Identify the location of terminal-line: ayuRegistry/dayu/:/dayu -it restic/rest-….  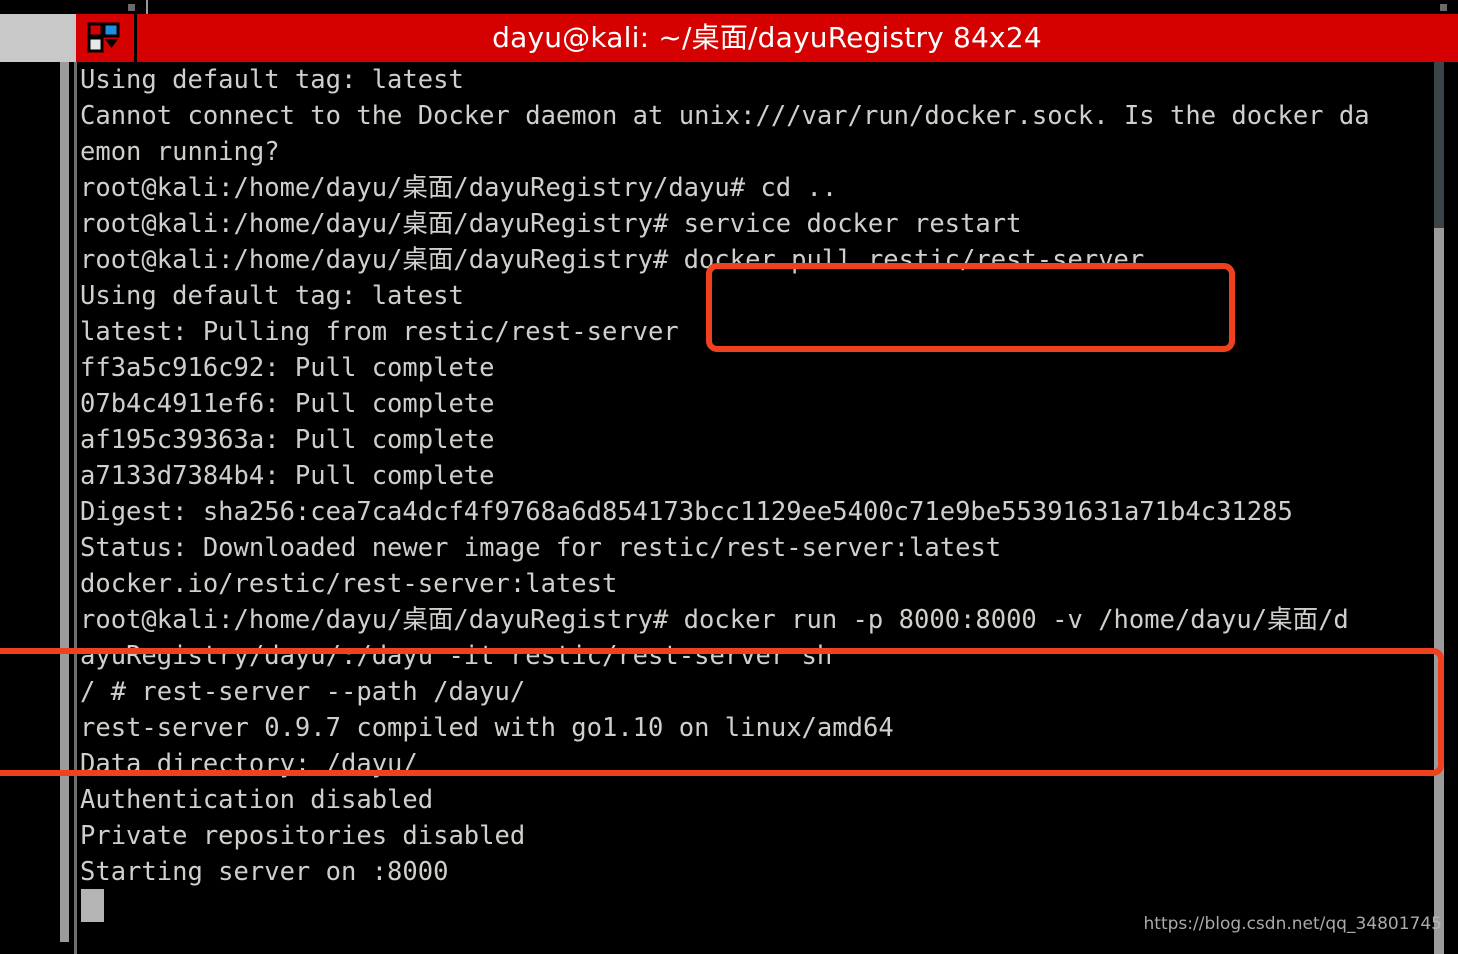
(456, 656).